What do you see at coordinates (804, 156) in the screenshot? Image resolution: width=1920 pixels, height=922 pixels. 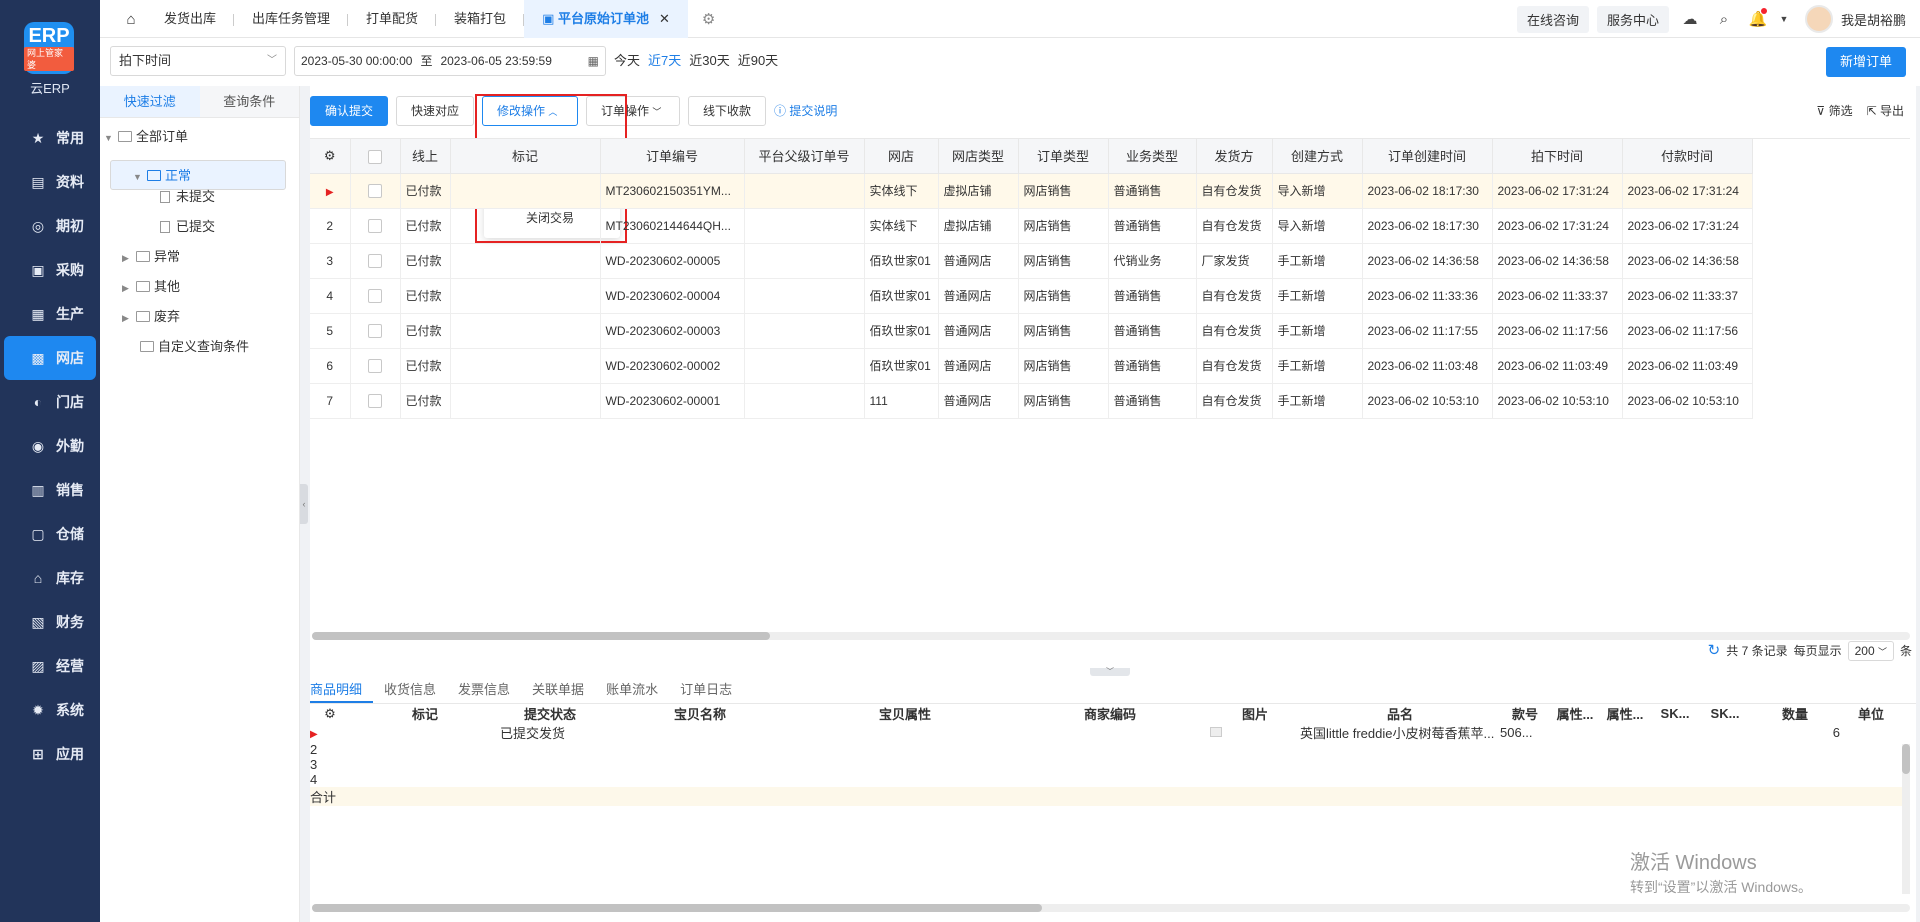 I see `column-header: 平台父级订单号` at bounding box center [804, 156].